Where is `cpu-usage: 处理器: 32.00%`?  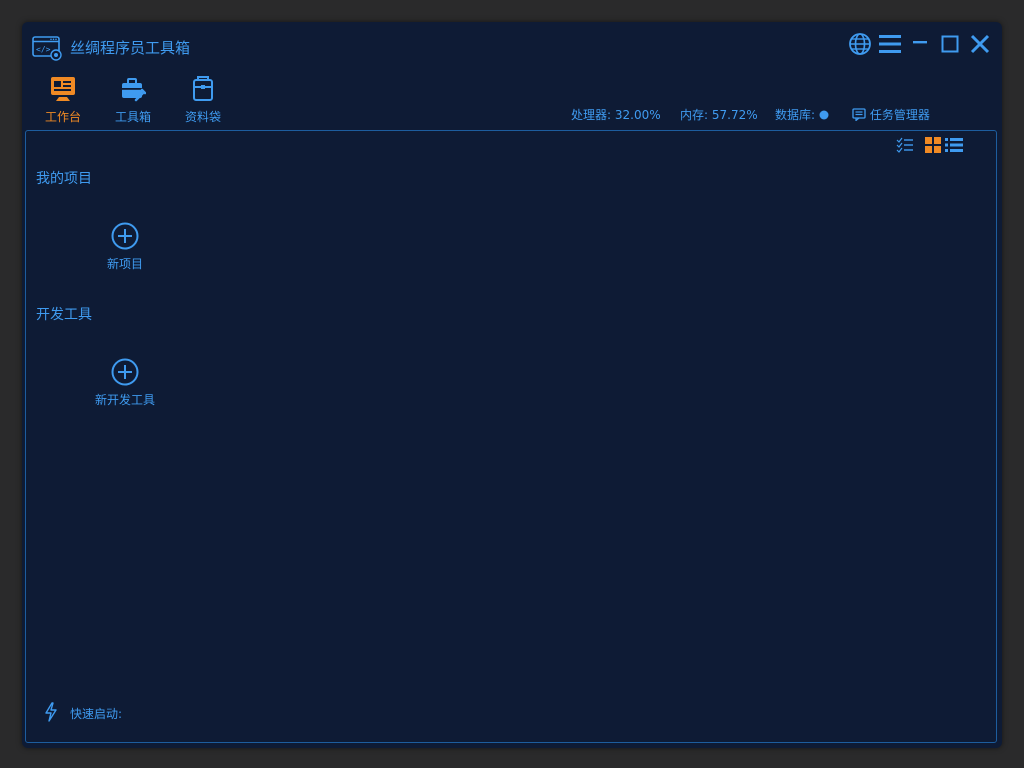
cpu-usage: 处理器: 32.00% is located at coordinates (616, 115).